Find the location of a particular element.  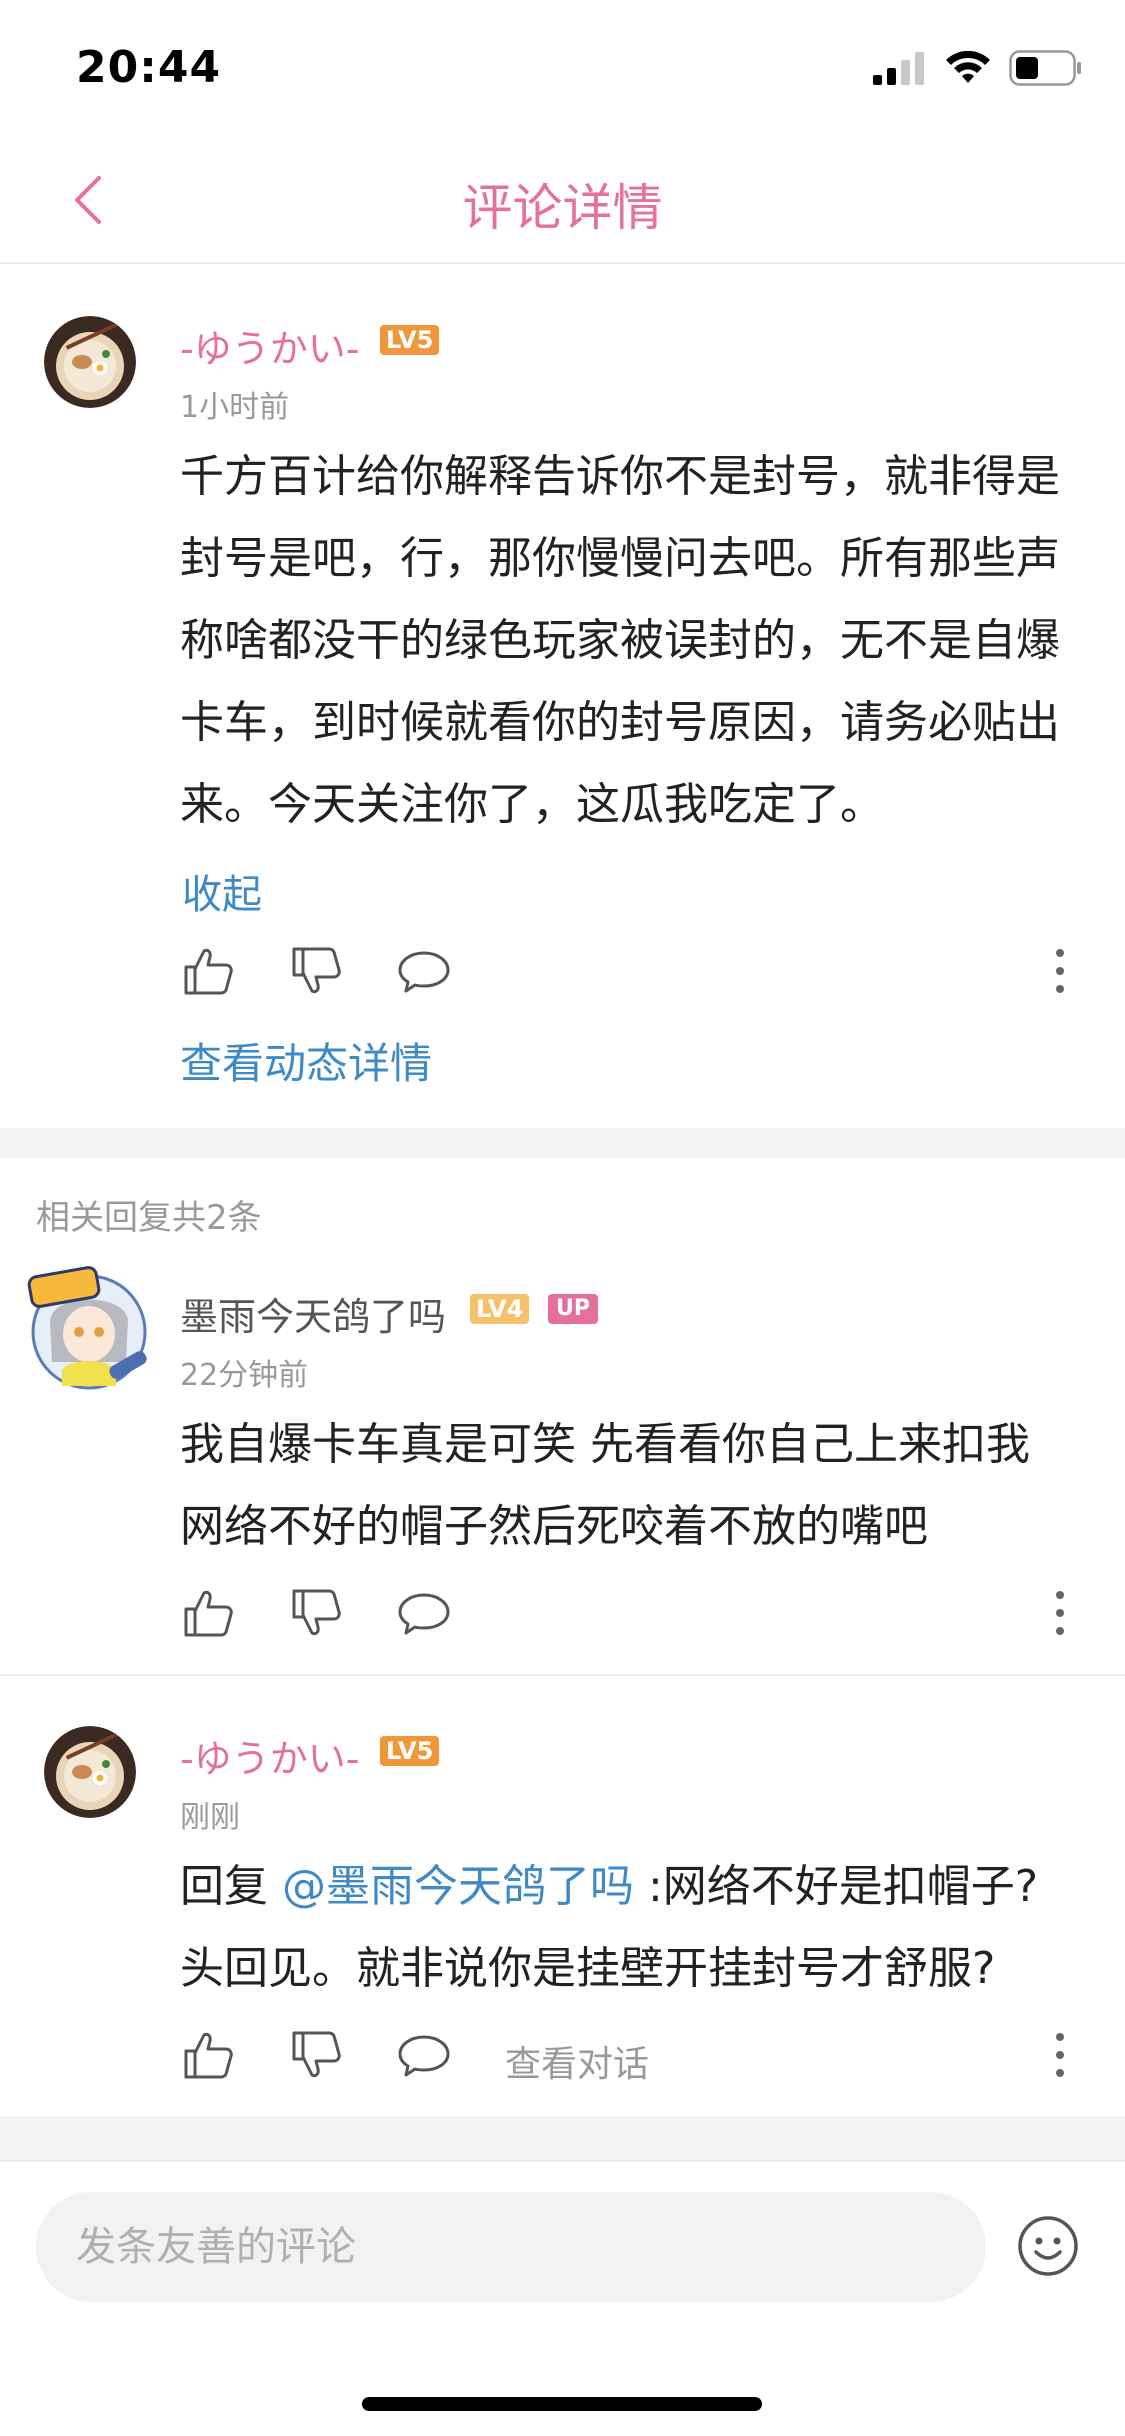

reply-time: 刚刚 is located at coordinates (210, 1817).